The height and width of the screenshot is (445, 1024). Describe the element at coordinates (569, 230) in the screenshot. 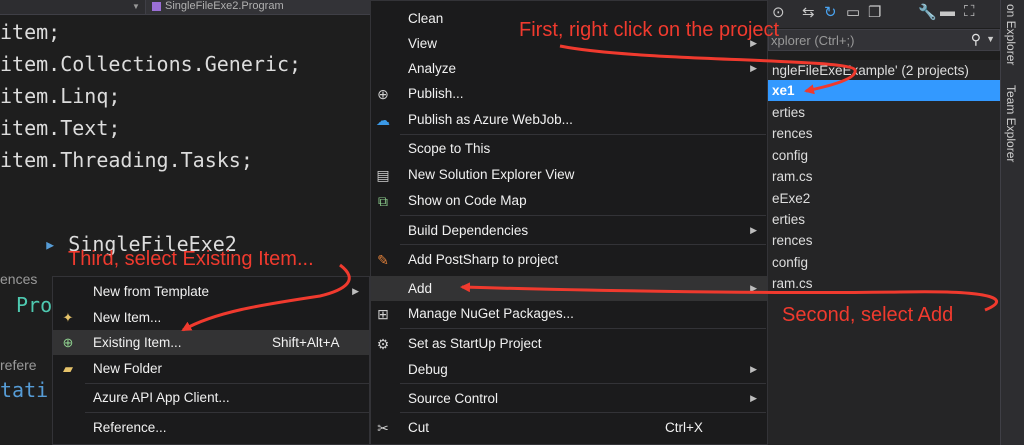

I see `menu-item-build-dependencies: Build Dependencies ▶` at that location.